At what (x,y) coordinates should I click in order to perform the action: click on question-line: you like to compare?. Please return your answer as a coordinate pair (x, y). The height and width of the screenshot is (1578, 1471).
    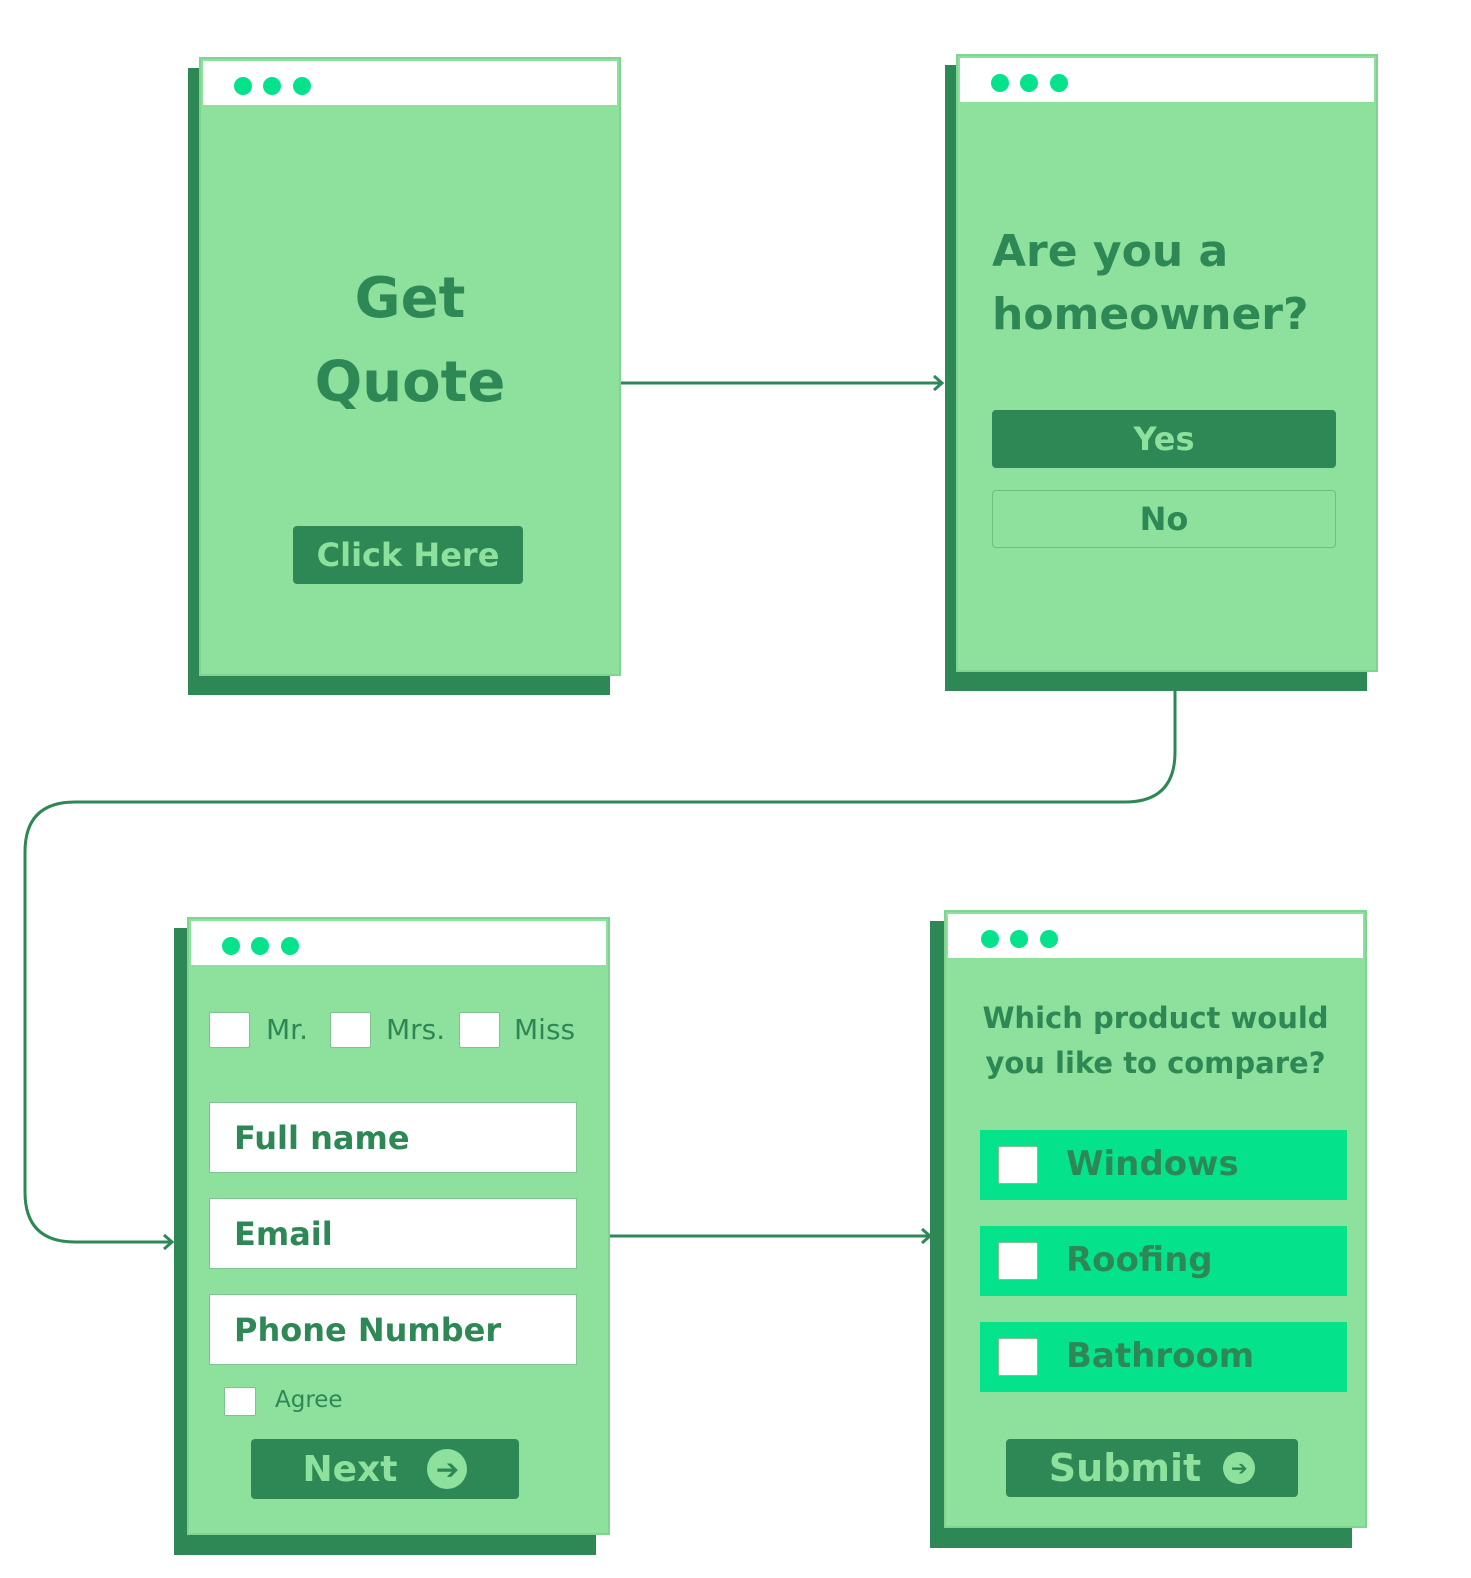
    Looking at the image, I should click on (1155, 1063).